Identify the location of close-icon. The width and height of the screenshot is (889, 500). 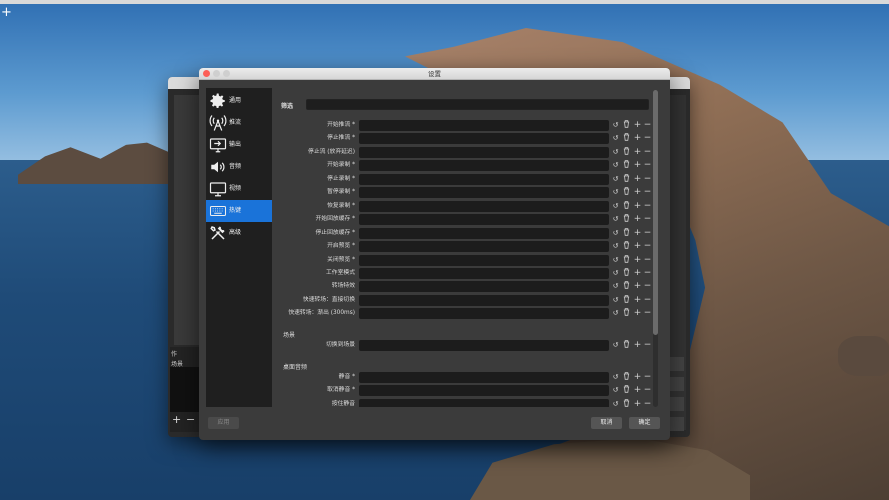
(206, 73).